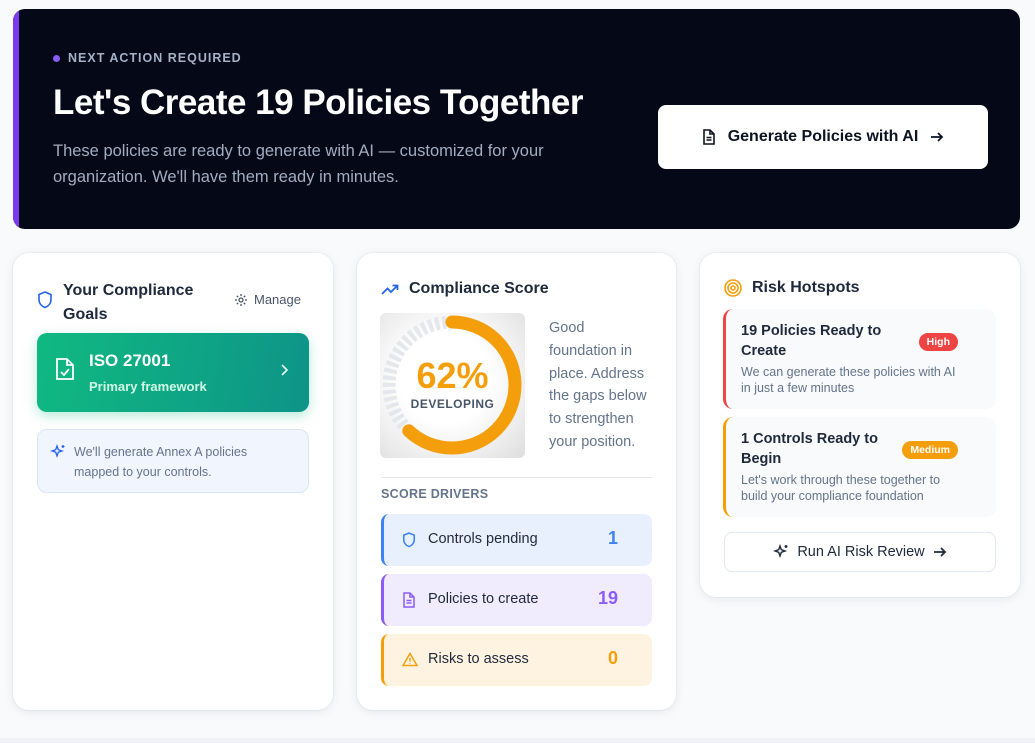 Image resolution: width=1035 pixels, height=743 pixels. Describe the element at coordinates (607, 598) in the screenshot. I see `driver-count: 19` at that location.